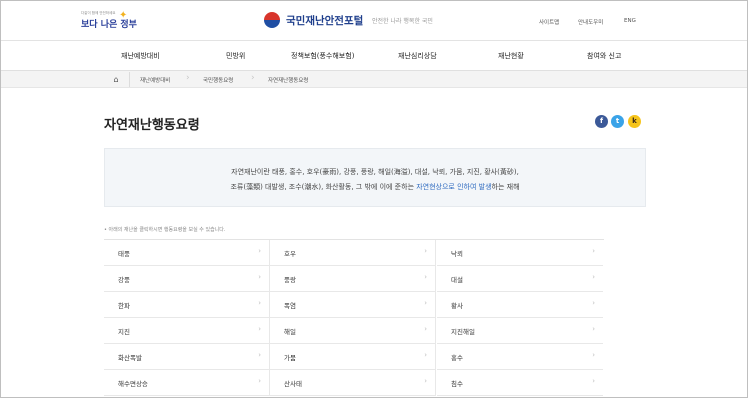 Image resolution: width=748 pixels, height=398 pixels. I want to click on nav-item-participation-report: 참여와 신고, so click(604, 56).